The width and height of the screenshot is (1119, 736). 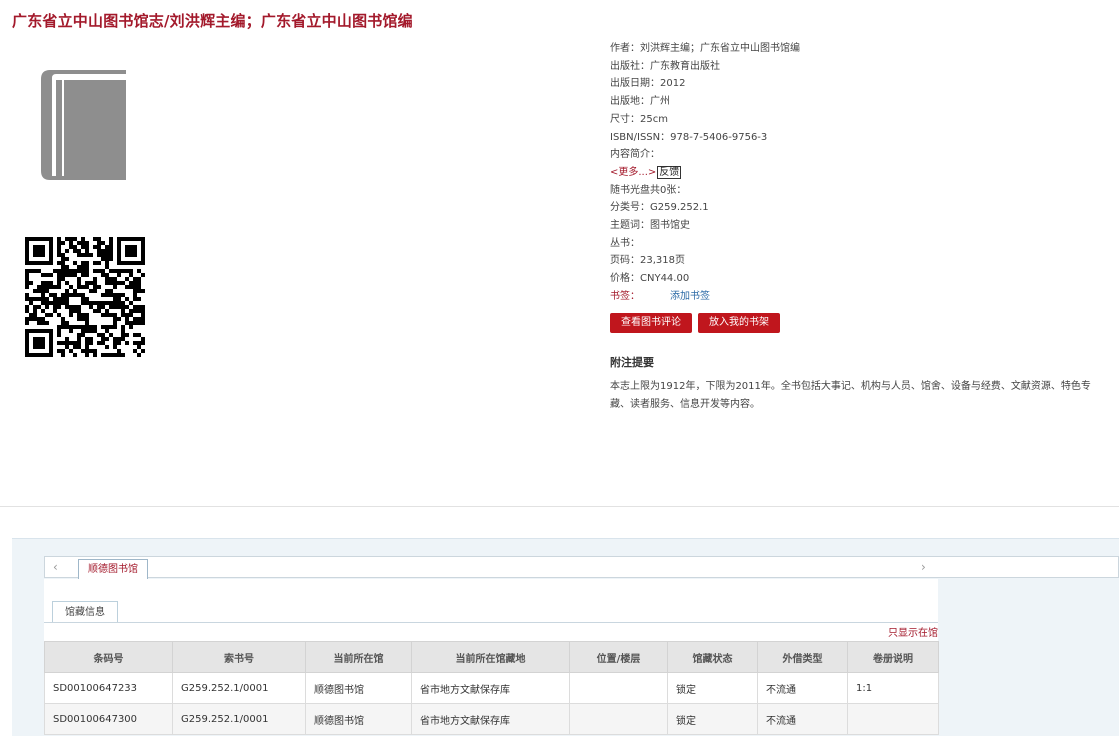 I want to click on chevron-right-icon: ›, so click(x=923, y=567).